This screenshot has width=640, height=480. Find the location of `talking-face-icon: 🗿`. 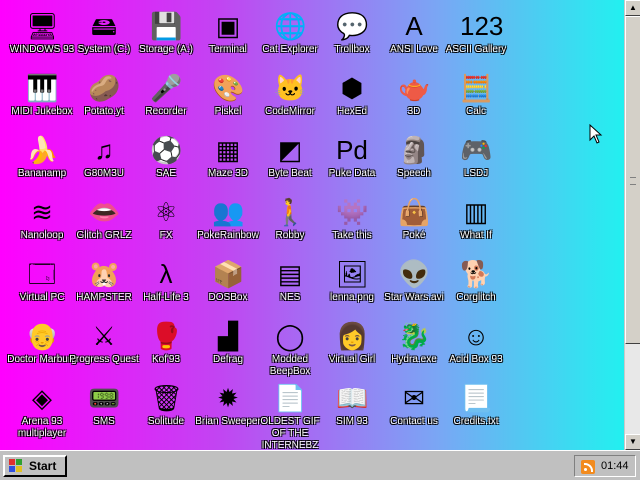

talking-face-icon: 🗿 is located at coordinates (414, 150).